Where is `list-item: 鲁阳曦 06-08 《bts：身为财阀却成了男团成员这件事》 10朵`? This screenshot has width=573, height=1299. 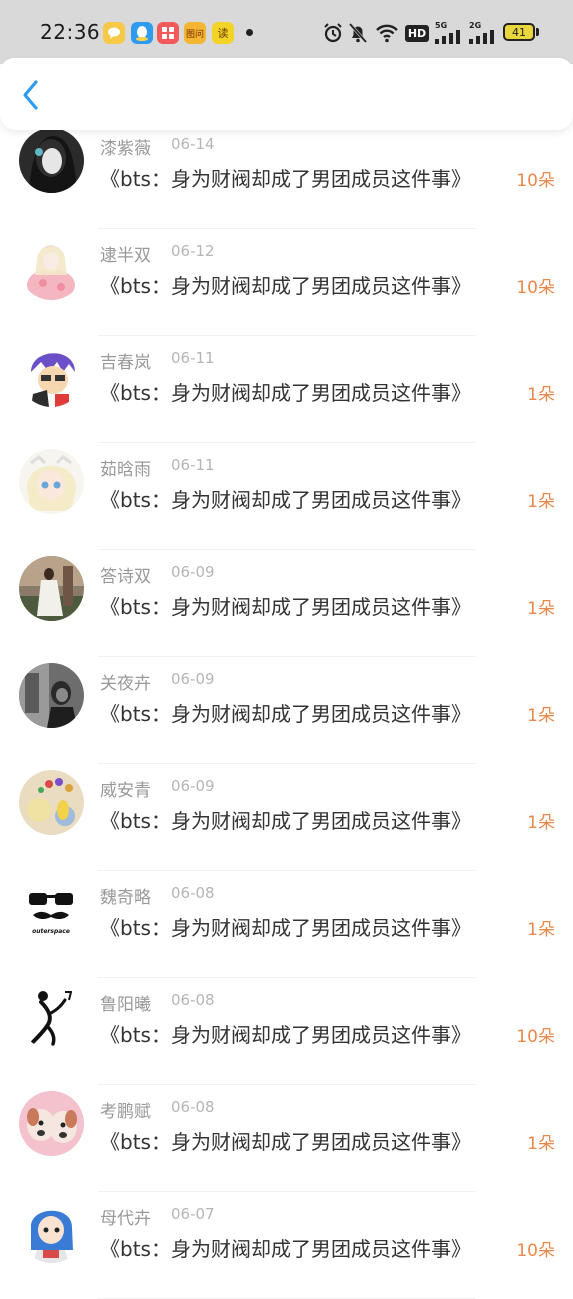
list-item: 鲁阳曦 06-08 《bts：身为财阀却成了男团成员这件事》 10朵 is located at coordinates (286, 1031).